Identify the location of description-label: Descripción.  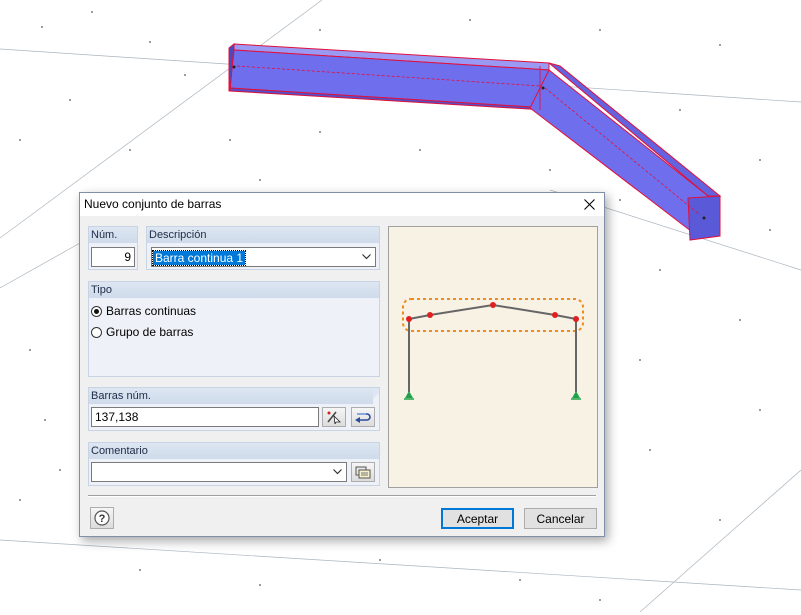
(263, 235).